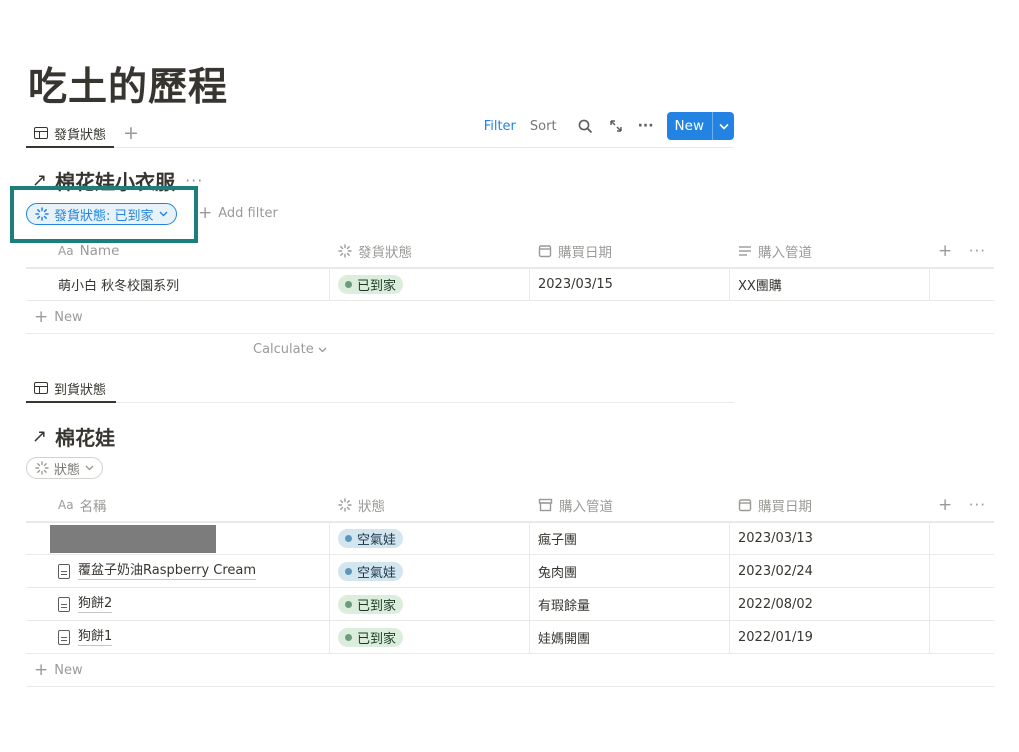  Describe the element at coordinates (745, 251) in the screenshot. I see `text-lines-icon` at that location.